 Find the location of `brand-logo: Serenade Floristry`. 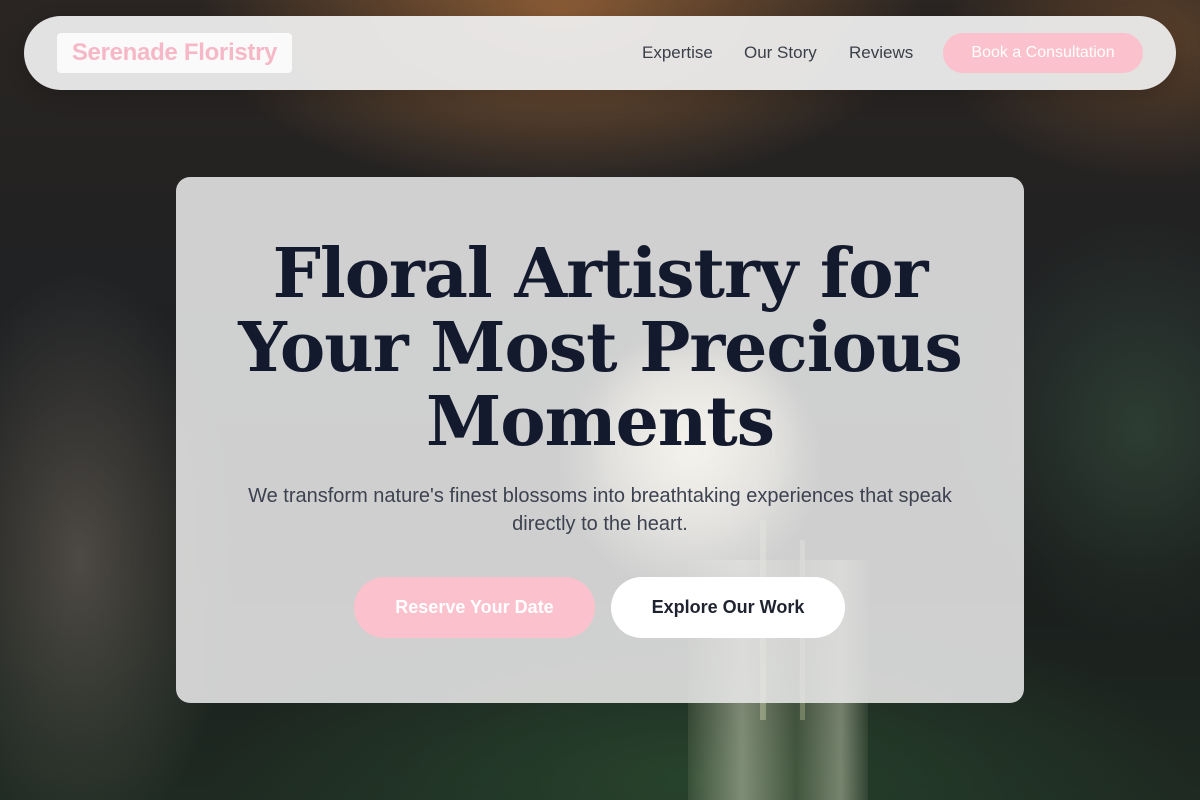

brand-logo: Serenade Floristry is located at coordinates (174, 53).